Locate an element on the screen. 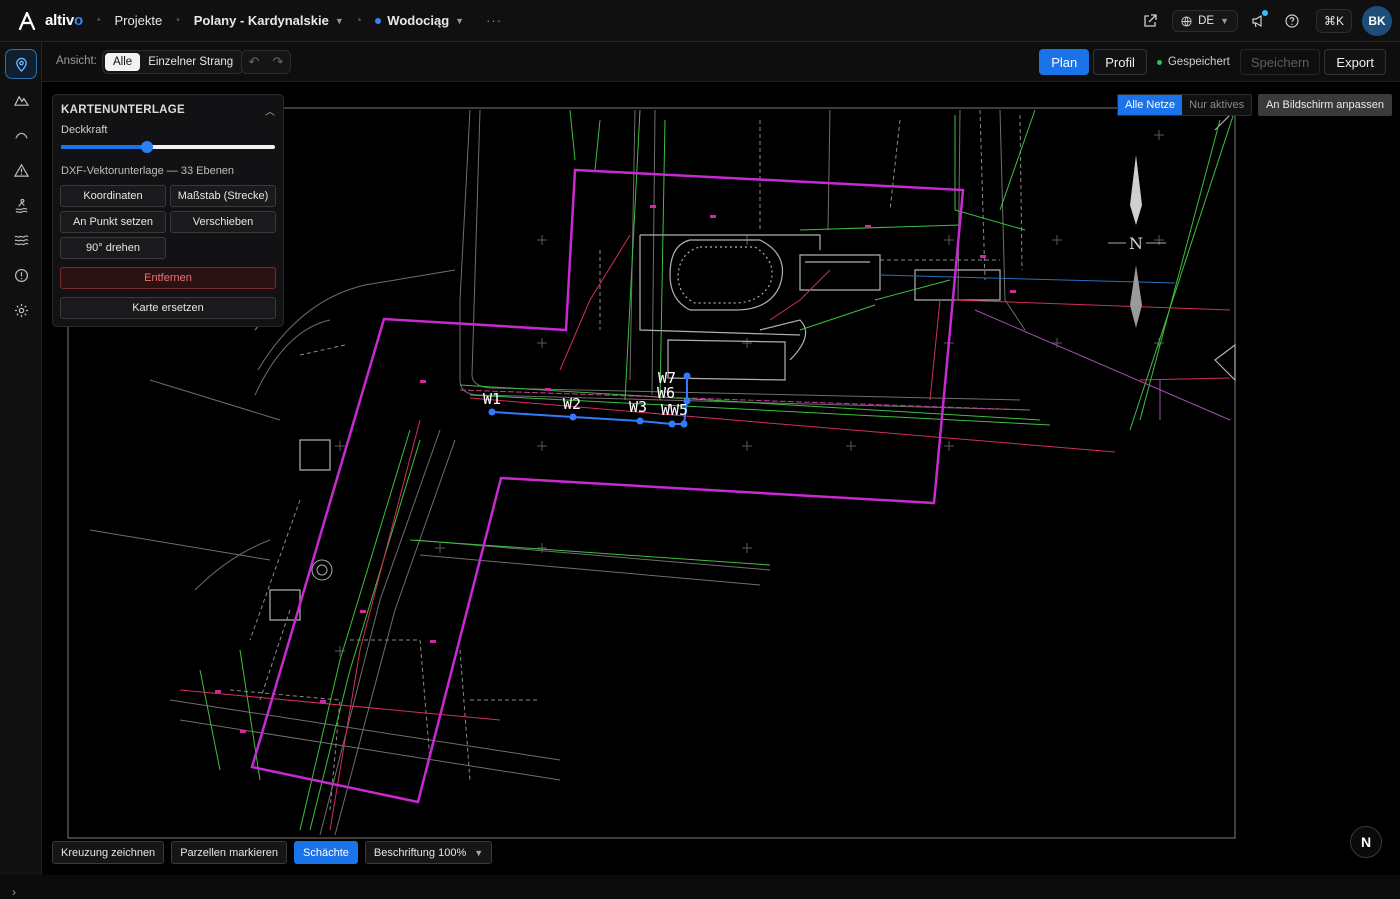 The width and height of the screenshot is (1400, 899). mark-parcels-button: Parzellen markieren is located at coordinates (229, 852).